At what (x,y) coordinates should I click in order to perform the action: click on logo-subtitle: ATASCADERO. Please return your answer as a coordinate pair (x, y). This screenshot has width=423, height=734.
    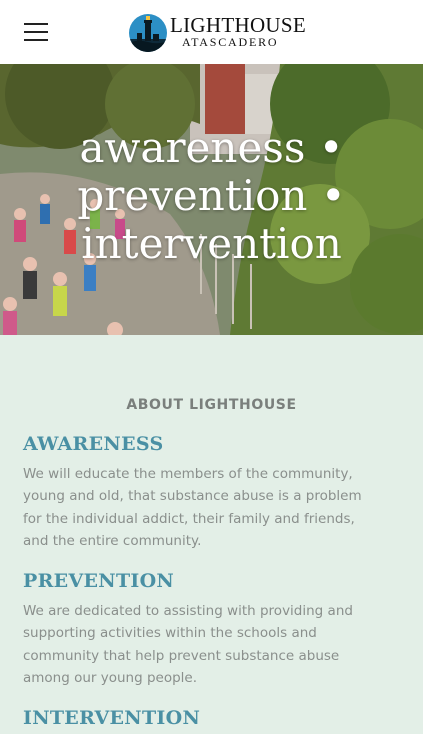
    Looking at the image, I should click on (230, 42).